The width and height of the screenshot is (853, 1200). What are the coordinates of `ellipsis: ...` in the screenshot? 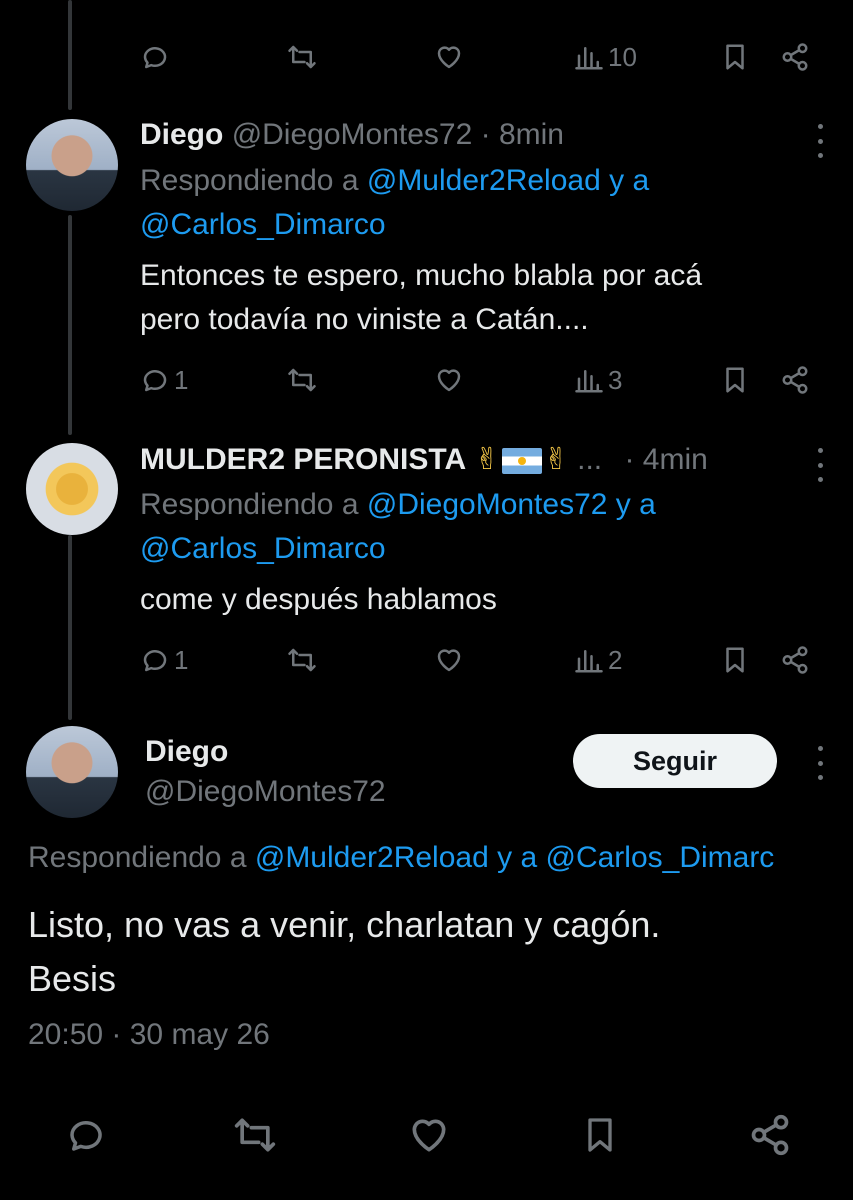 It's located at (590, 459).